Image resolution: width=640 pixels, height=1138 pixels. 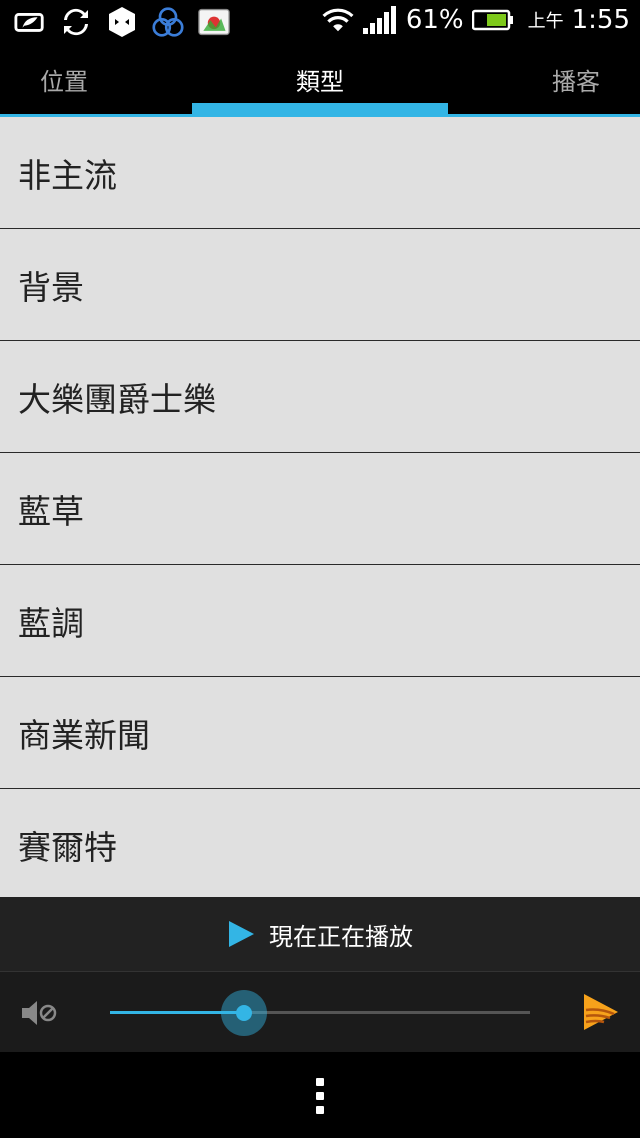 I want to click on game-controller-icon, so click(x=122, y=22).